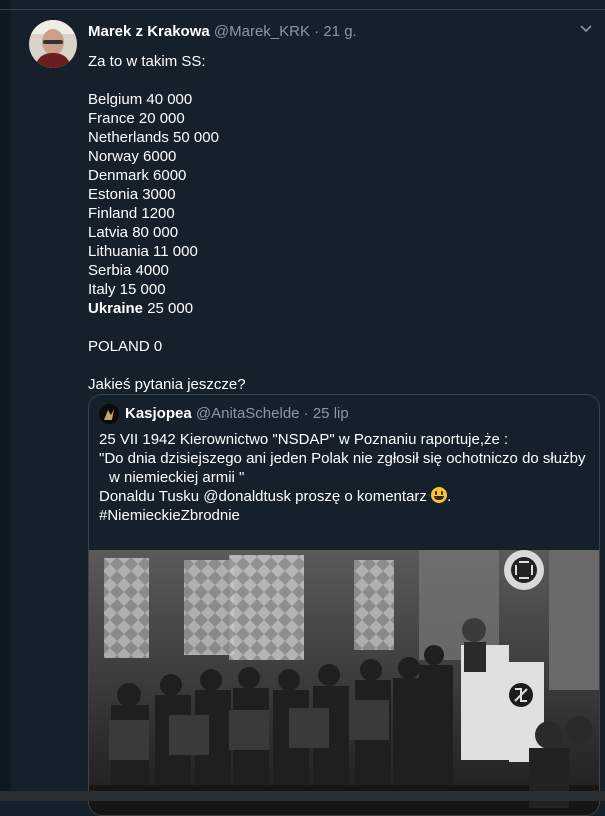 The height and width of the screenshot is (816, 605). What do you see at coordinates (109, 414) in the screenshot?
I see `quoted-avatar` at bounding box center [109, 414].